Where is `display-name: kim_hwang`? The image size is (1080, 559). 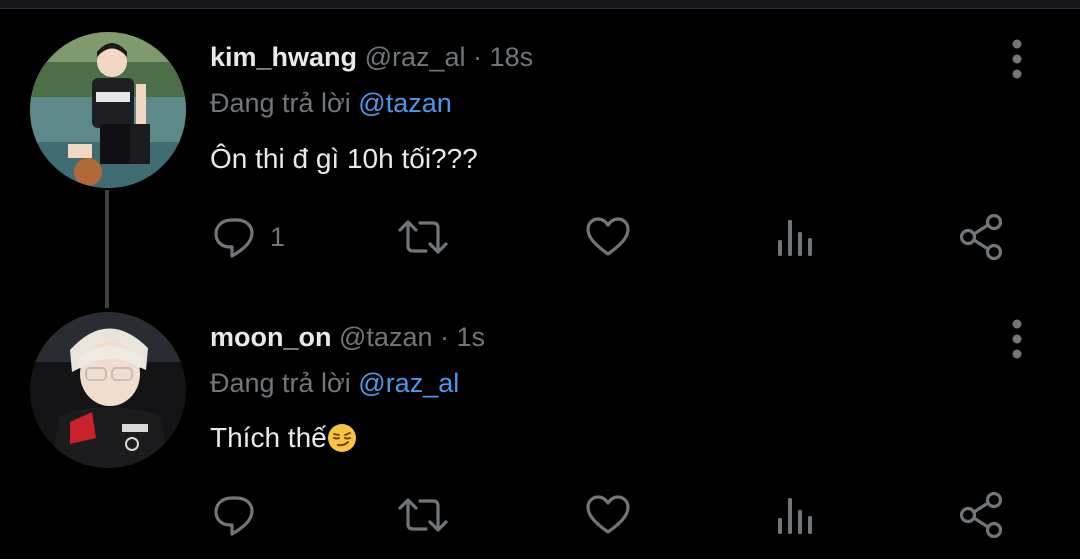
display-name: kim_hwang is located at coordinates (283, 57).